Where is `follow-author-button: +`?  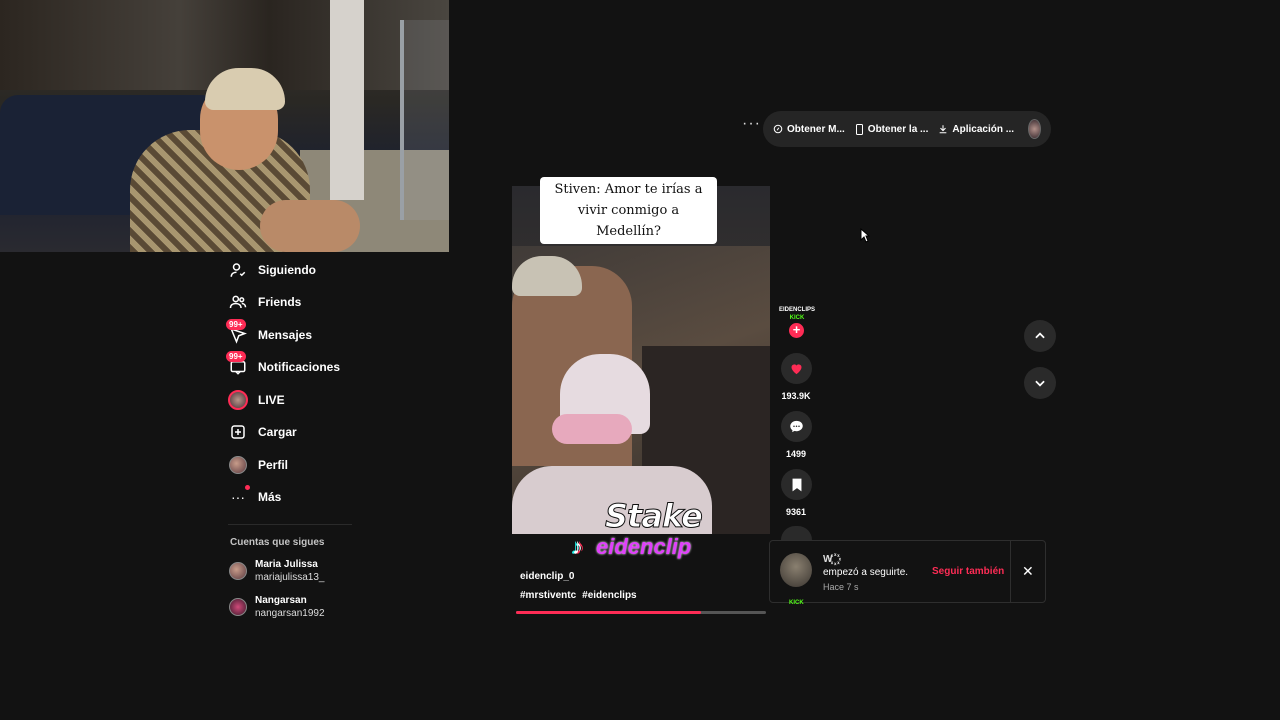
follow-author-button: + is located at coordinates (796, 330).